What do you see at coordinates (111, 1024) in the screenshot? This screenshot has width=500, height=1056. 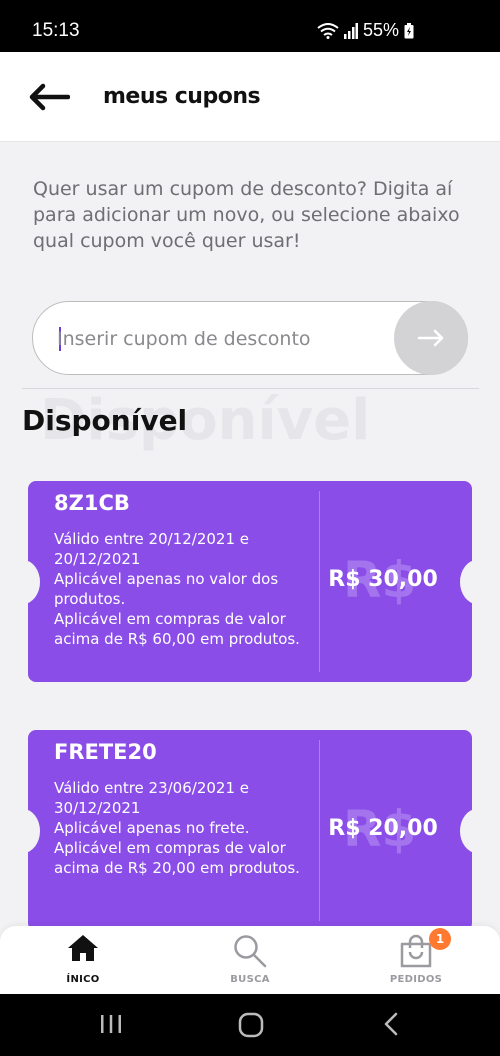 I see `recents-icon` at bounding box center [111, 1024].